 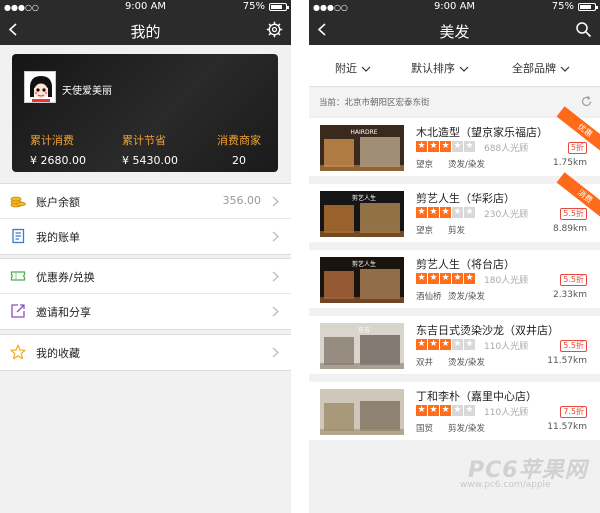 What do you see at coordinates (145, 32) in the screenshot?
I see `page-title: 我的` at bounding box center [145, 32].